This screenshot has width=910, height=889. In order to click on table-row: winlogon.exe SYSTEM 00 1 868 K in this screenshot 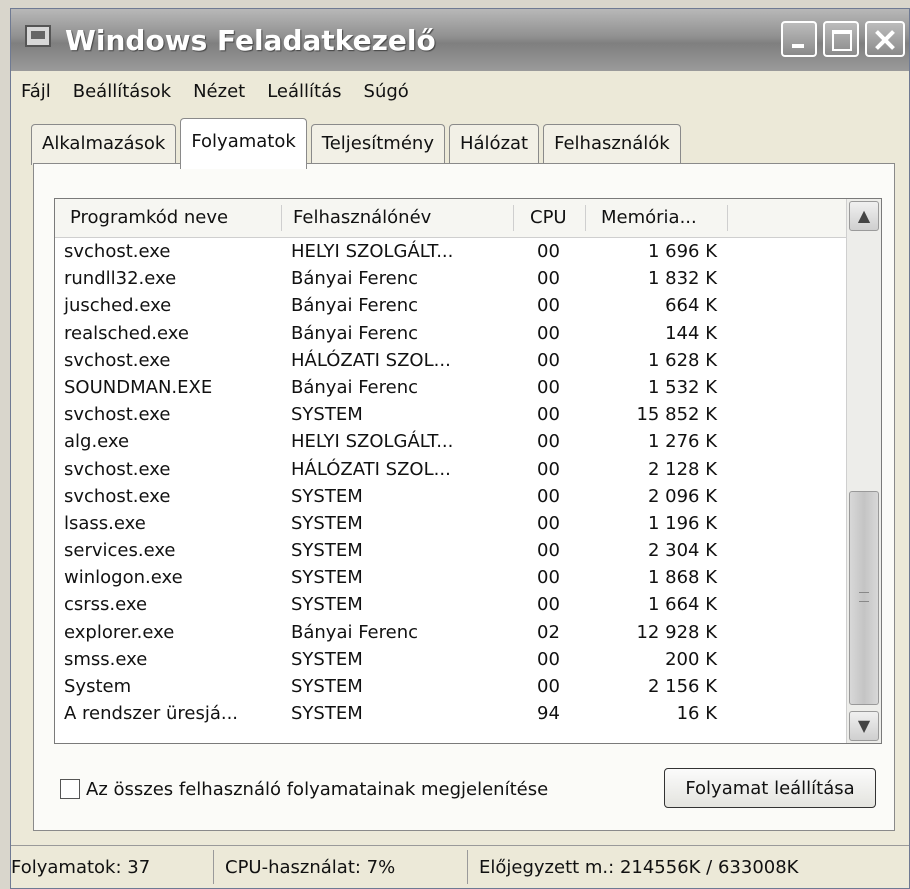, I will do `click(451, 578)`.